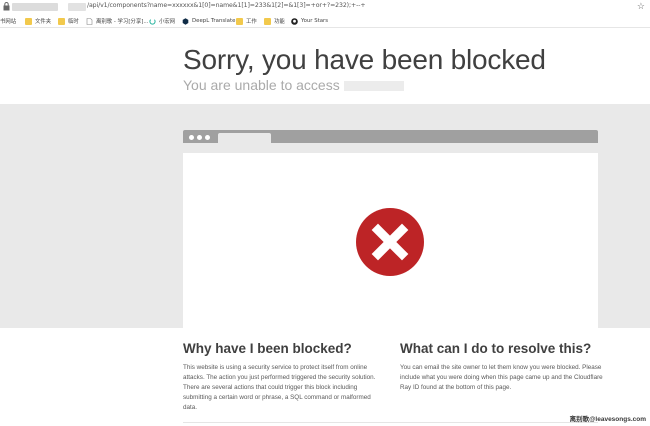 This screenshot has width=650, height=426. I want to click on why-blocked-heading: Why have I been blocked?, so click(267, 348).